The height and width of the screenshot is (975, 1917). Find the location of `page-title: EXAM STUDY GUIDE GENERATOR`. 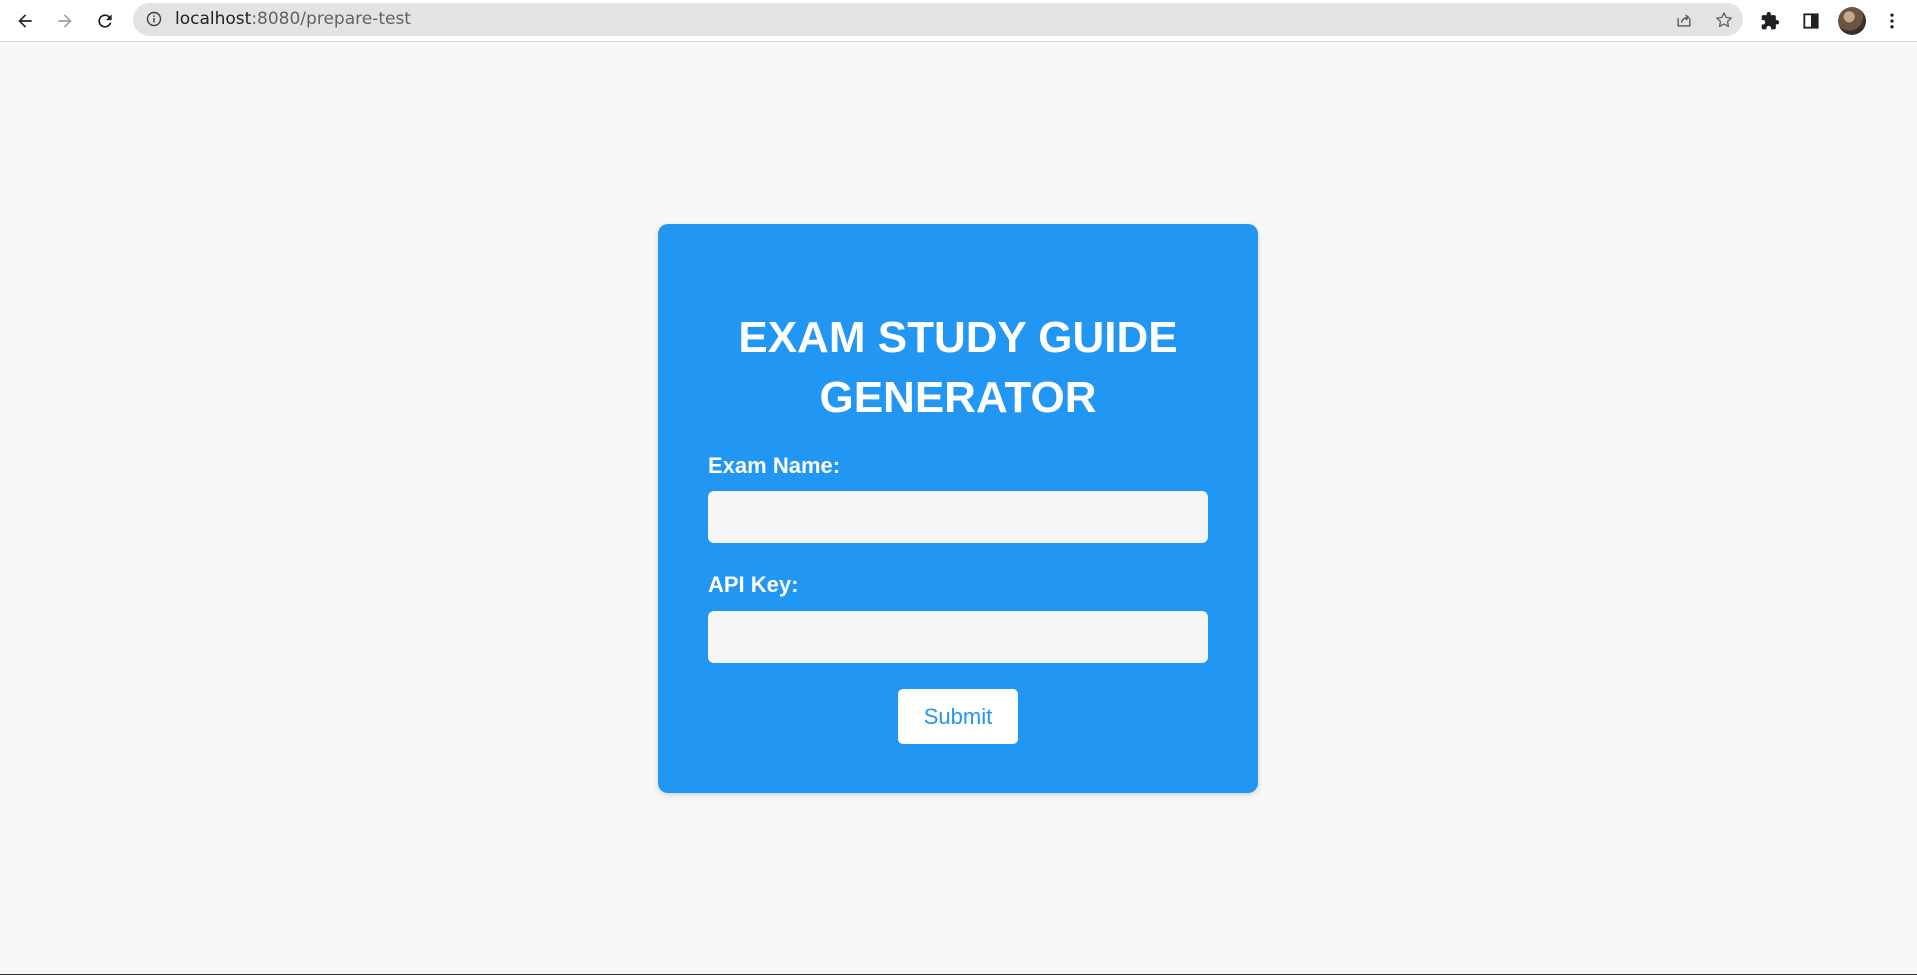

page-title: EXAM STUDY GUIDE GENERATOR is located at coordinates (958, 367).